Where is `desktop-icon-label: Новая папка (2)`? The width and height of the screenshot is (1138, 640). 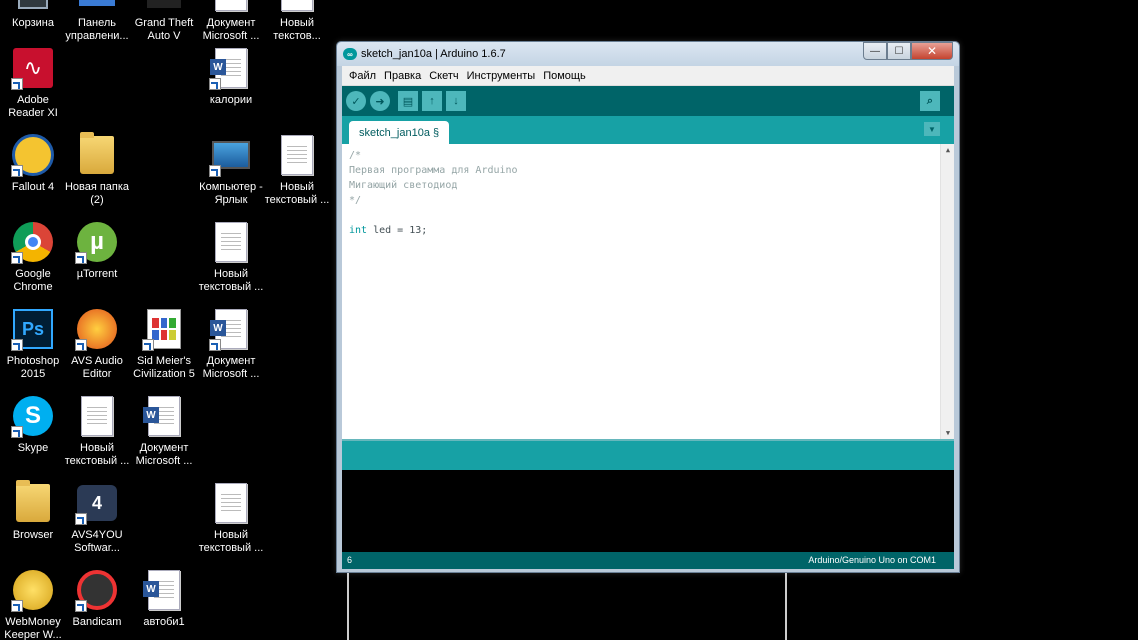 desktop-icon-label: Новая папка (2) is located at coordinates (97, 193).